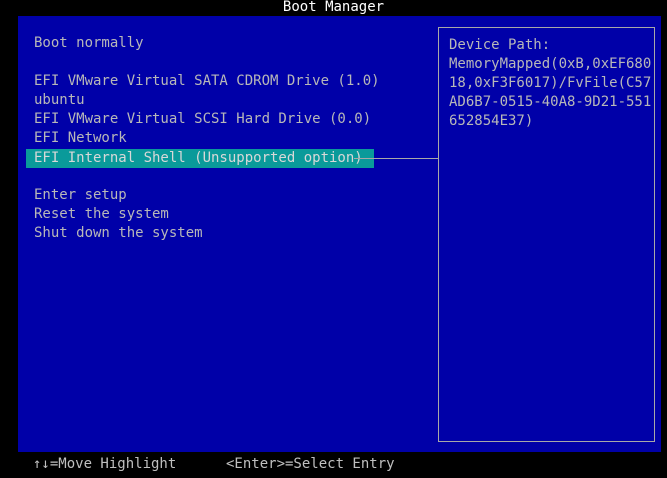  I want to click on device-path-line: AD6B7-0515-40A8-9D21-551, so click(550, 102).